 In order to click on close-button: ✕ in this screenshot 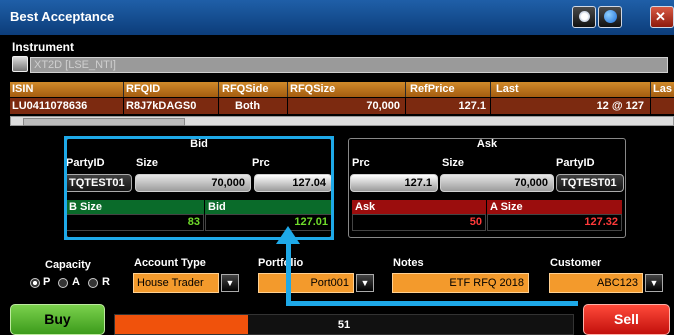, I will do `click(662, 17)`.